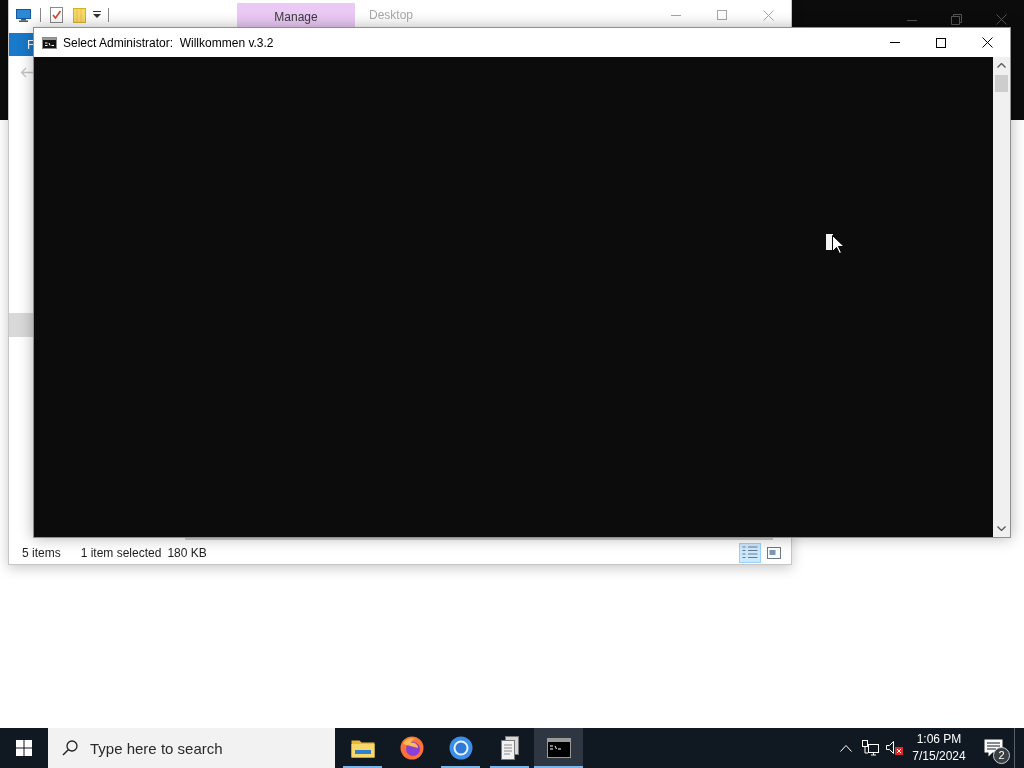 Image resolution: width=1024 pixels, height=768 pixels. I want to click on documents-icon, so click(509, 748).